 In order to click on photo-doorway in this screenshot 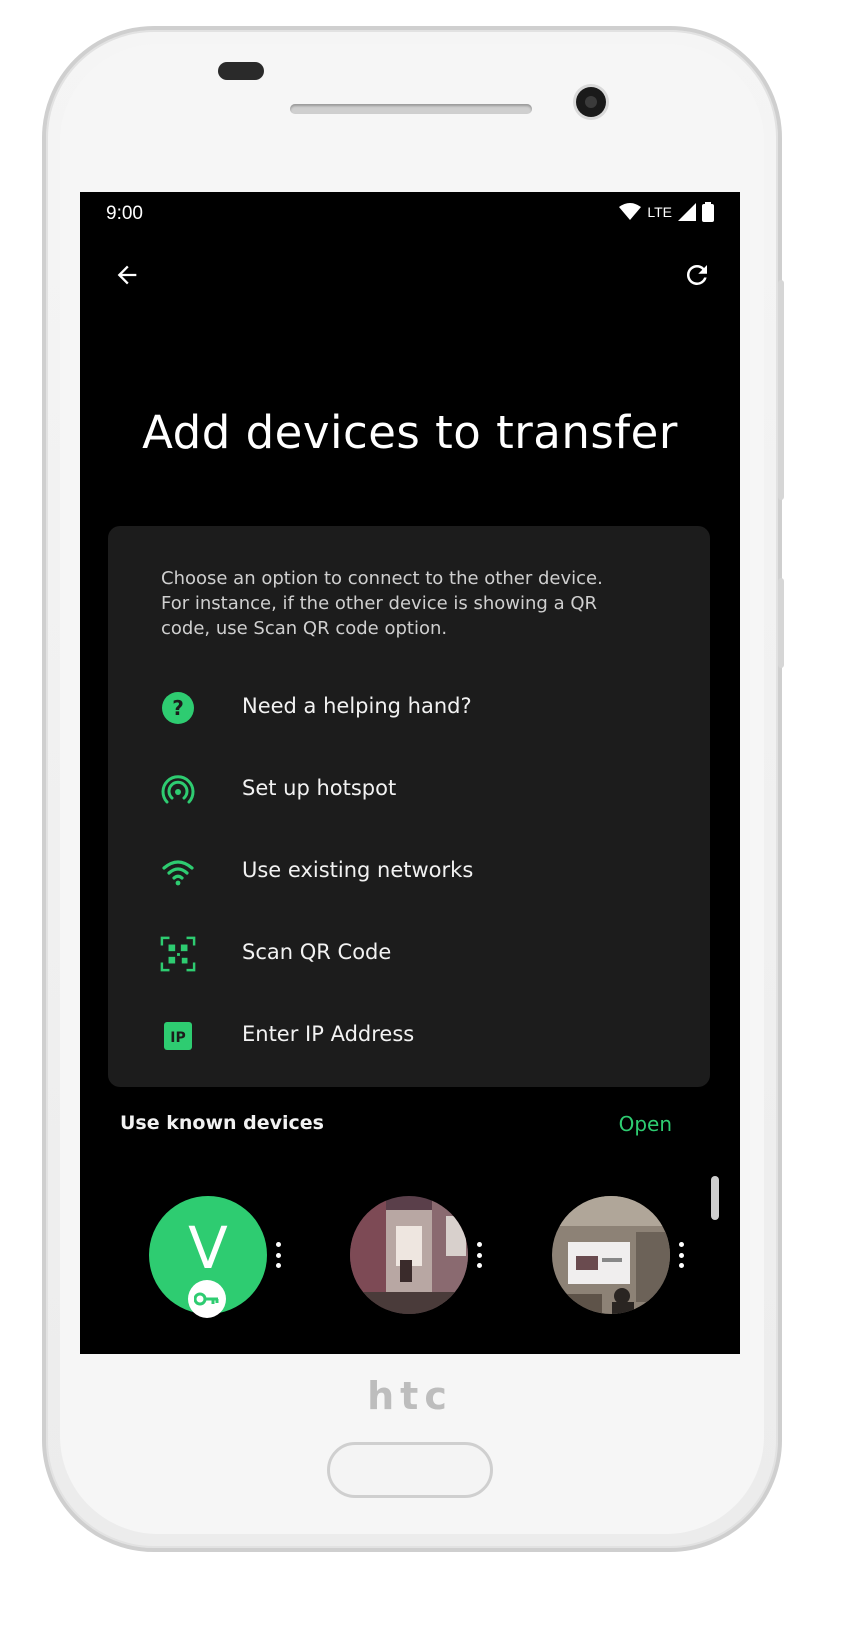, I will do `click(409, 1255)`.